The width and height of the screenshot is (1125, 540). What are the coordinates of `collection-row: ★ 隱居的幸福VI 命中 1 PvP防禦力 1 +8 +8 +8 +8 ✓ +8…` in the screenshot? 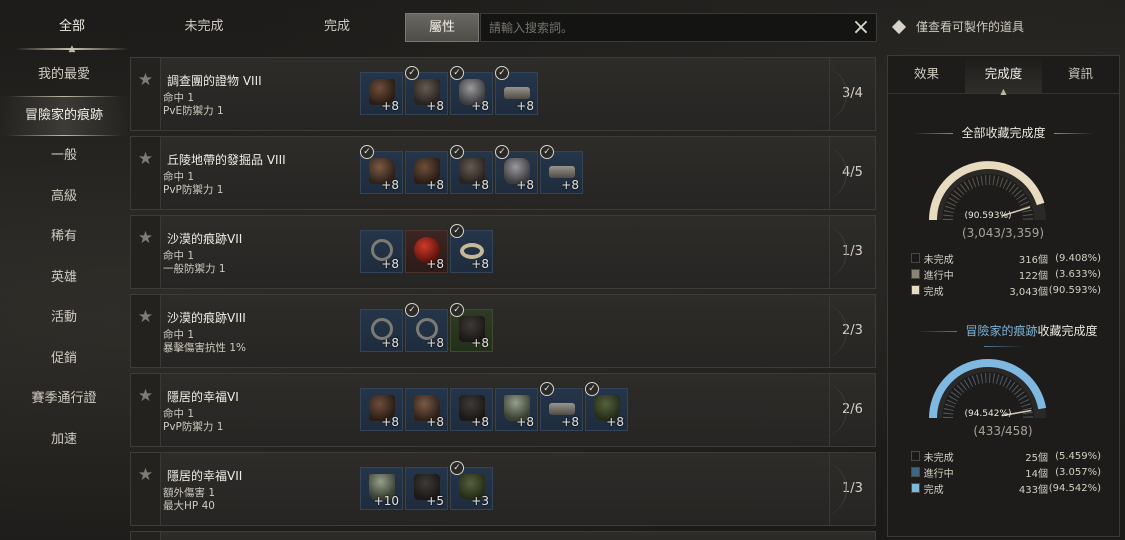 It's located at (503, 410).